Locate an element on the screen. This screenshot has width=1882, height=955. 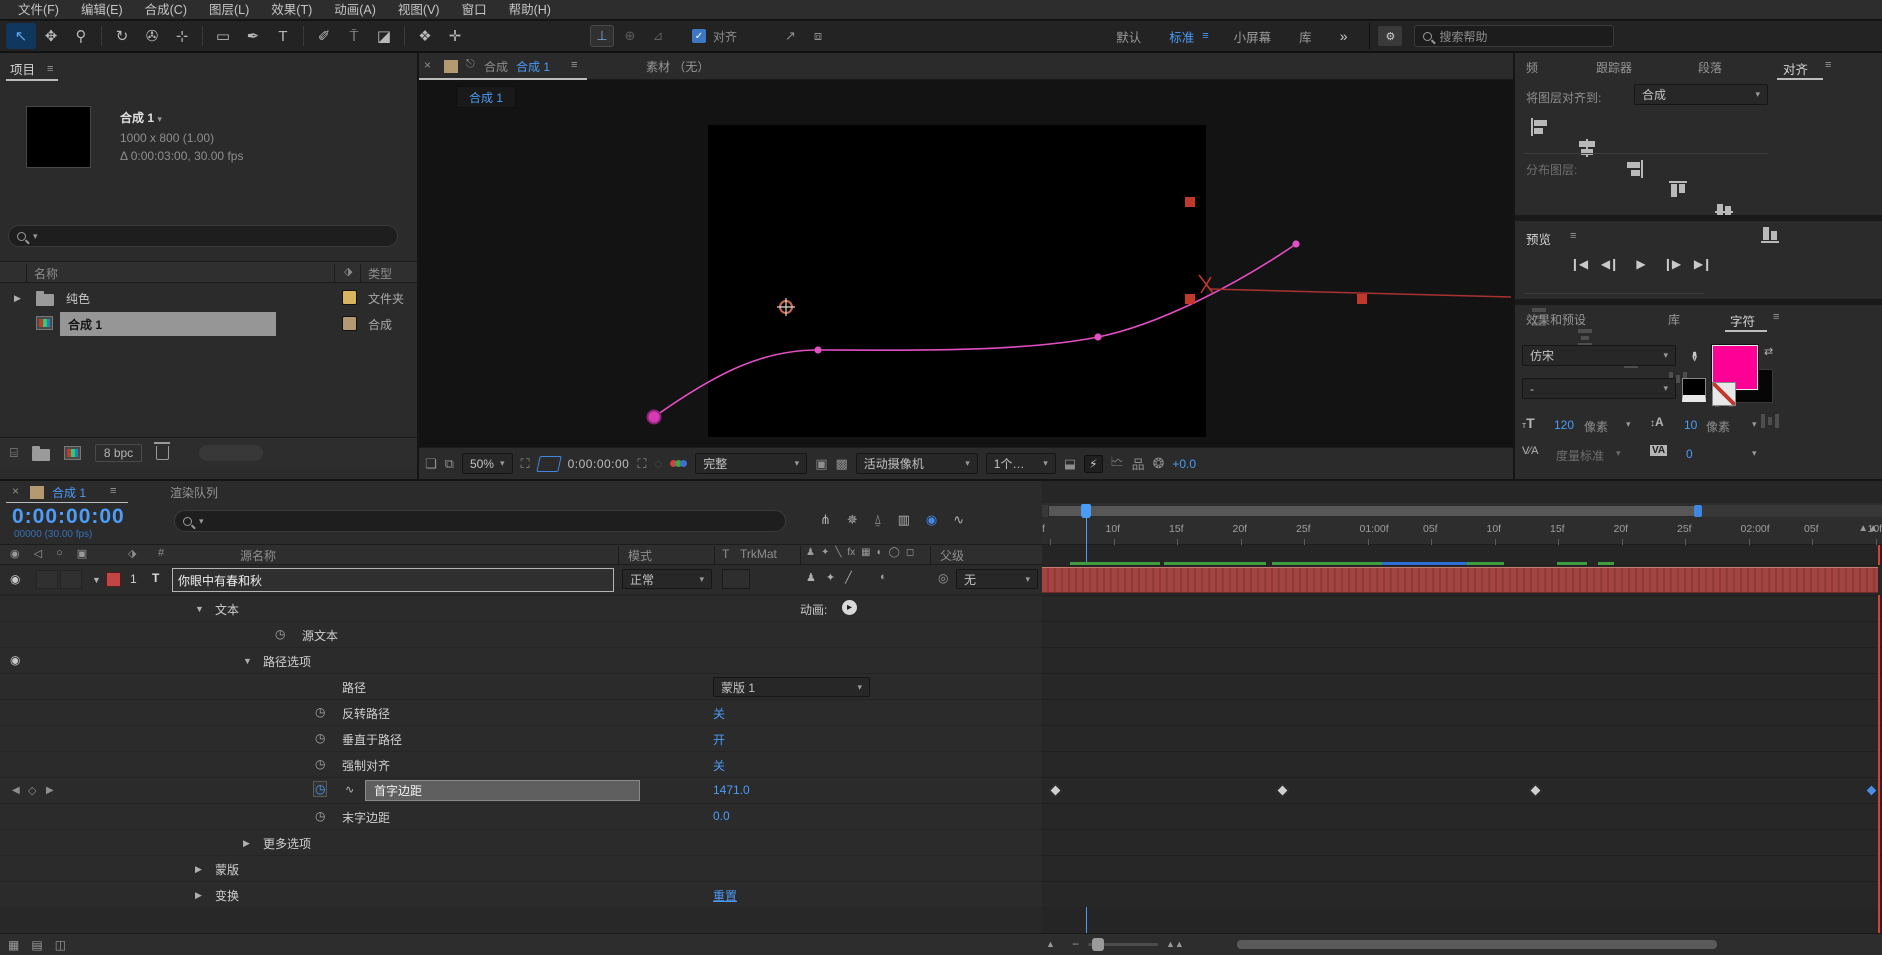
frame-blend-icon: ▥ is located at coordinates (904, 520).